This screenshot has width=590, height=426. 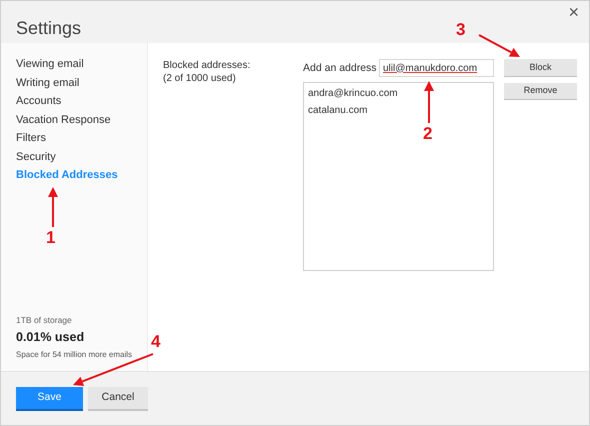 I want to click on remove-button: Remove, so click(x=540, y=91).